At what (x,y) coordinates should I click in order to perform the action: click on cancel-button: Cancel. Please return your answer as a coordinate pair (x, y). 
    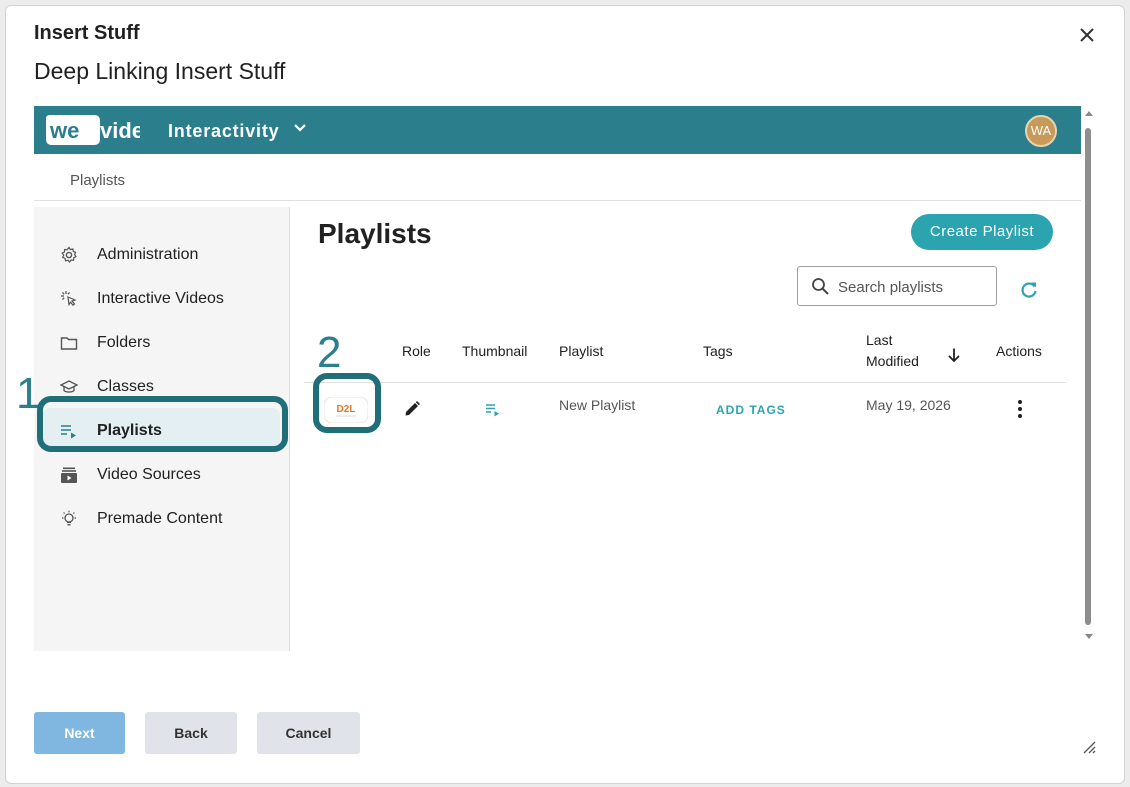
    Looking at the image, I should click on (308, 733).